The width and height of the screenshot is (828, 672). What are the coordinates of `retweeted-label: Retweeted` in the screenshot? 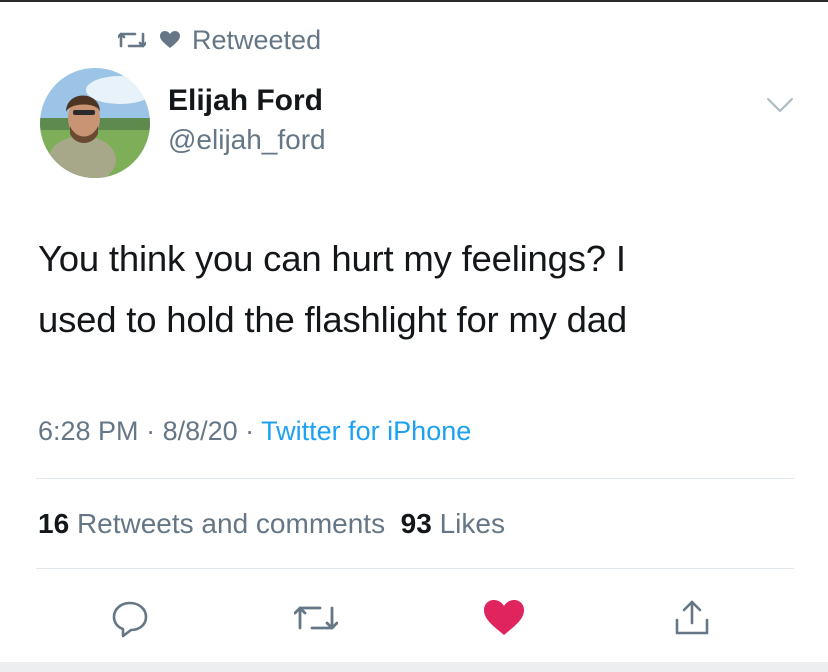 It's located at (257, 39).